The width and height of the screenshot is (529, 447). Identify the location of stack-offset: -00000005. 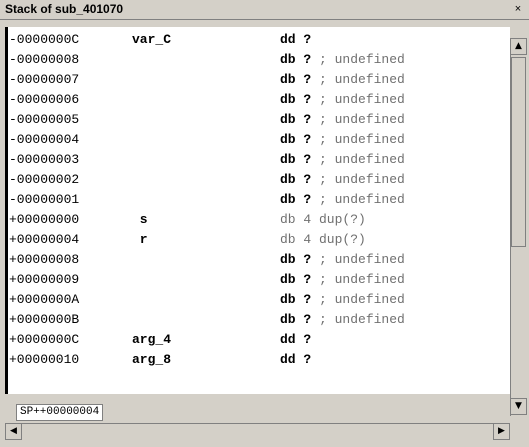
(44, 119).